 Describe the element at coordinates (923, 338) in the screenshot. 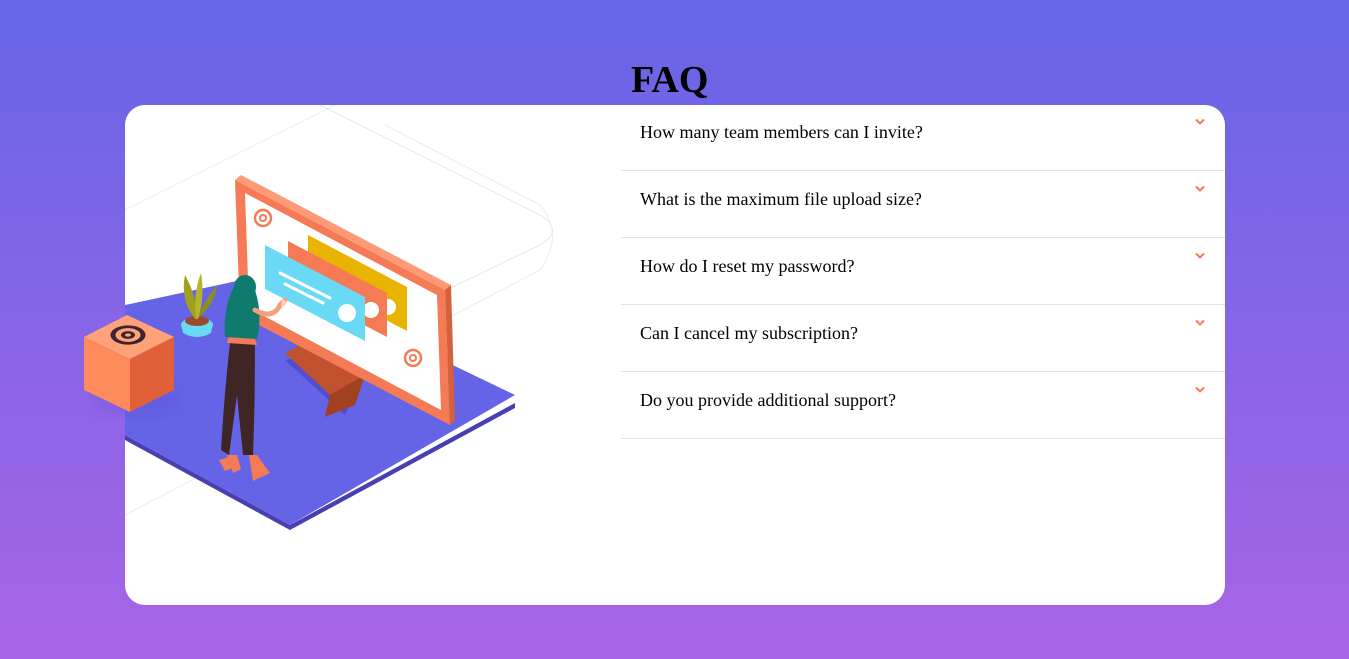

I see `faq-item: Can I cancel my subscription?` at that location.